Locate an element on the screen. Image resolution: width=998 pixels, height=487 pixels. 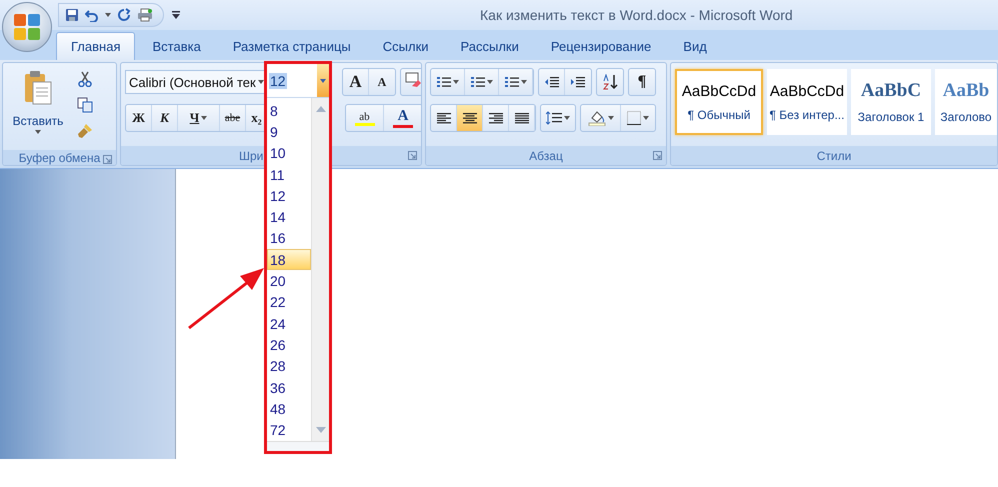
highlight-button: ab is located at coordinates (365, 118).